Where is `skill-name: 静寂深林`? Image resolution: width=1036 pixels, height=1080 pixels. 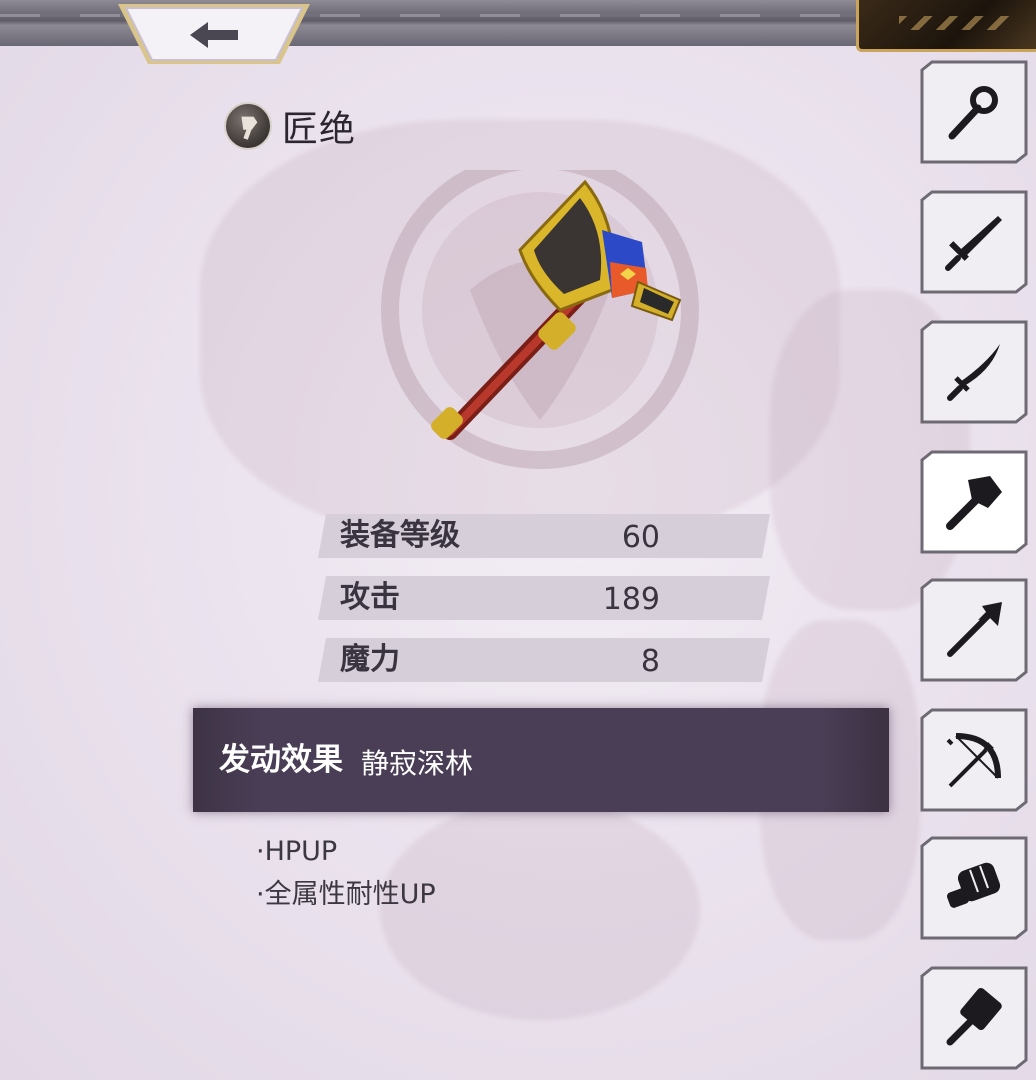 skill-name: 静寂深林 is located at coordinates (417, 763).